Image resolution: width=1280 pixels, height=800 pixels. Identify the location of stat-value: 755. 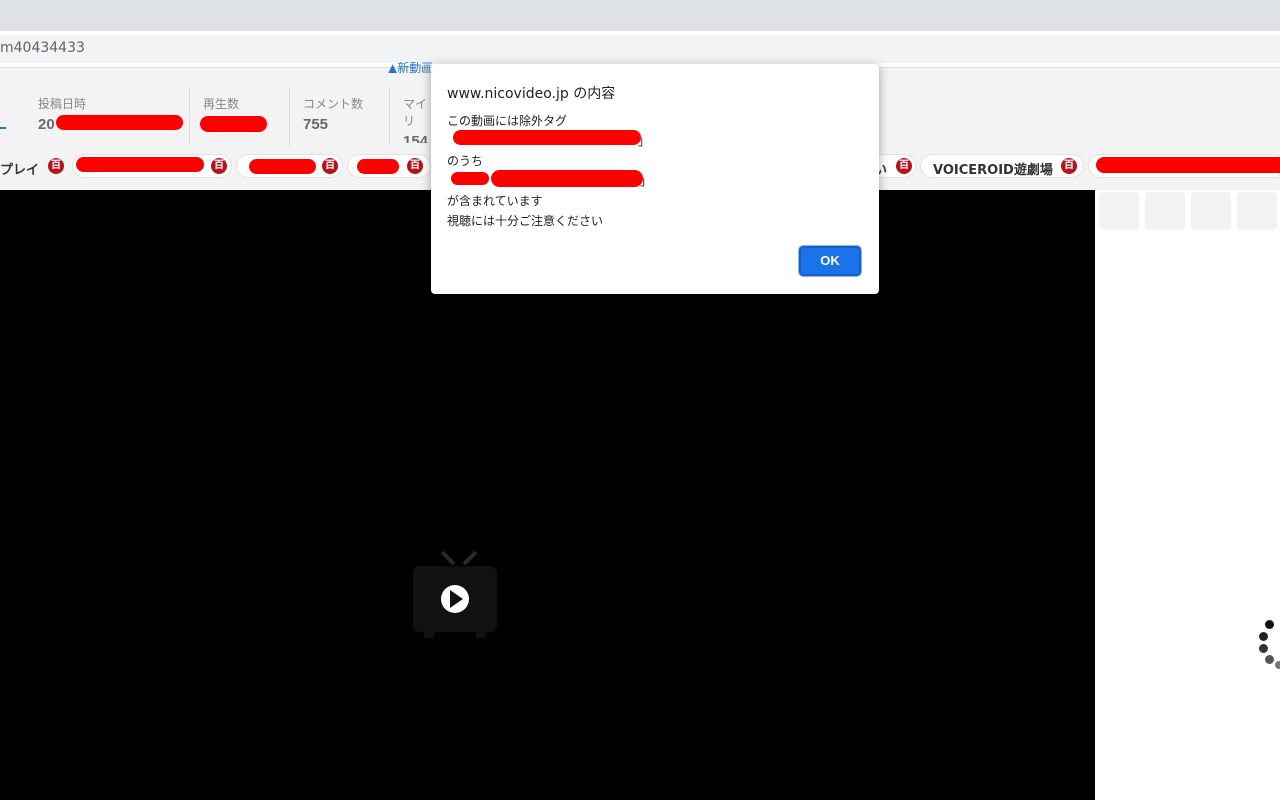
(316, 124).